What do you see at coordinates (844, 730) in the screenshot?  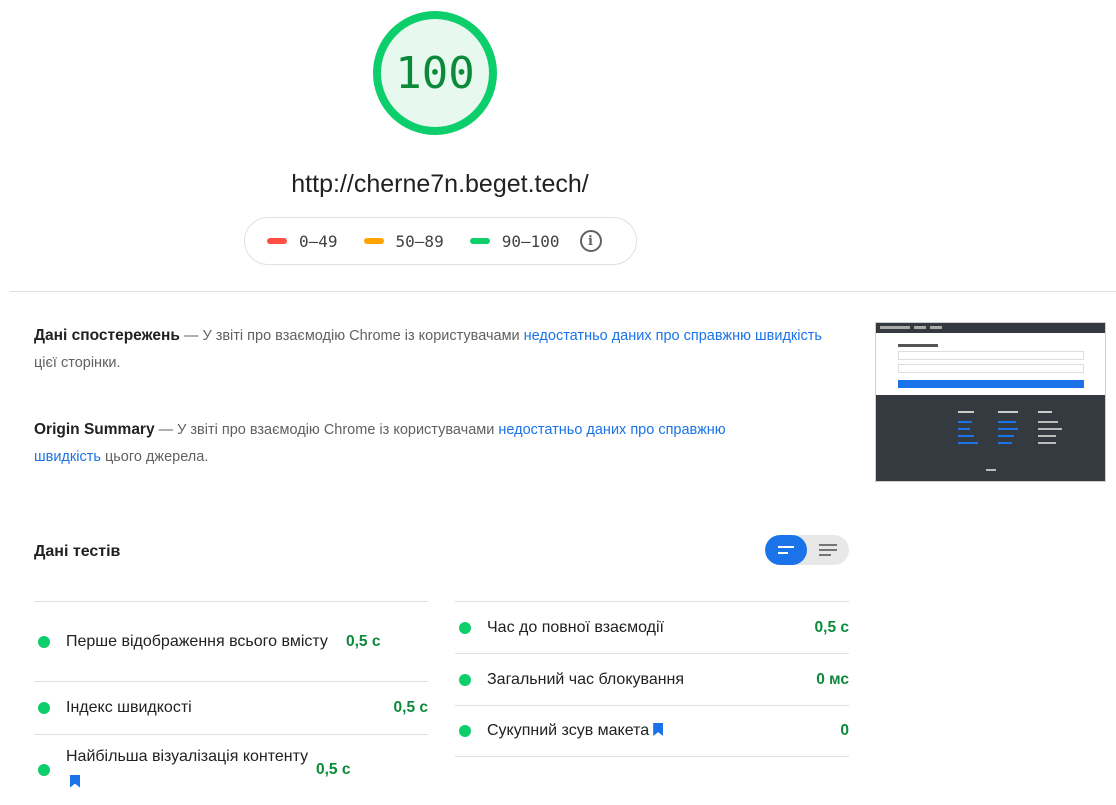 I see `metric-value: 0` at bounding box center [844, 730].